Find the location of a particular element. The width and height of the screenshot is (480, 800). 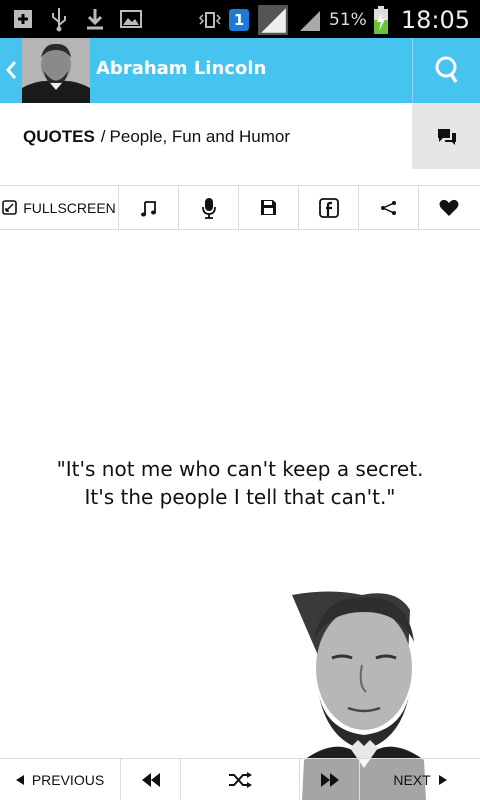

battery-percent: 51% is located at coordinates (348, 20).